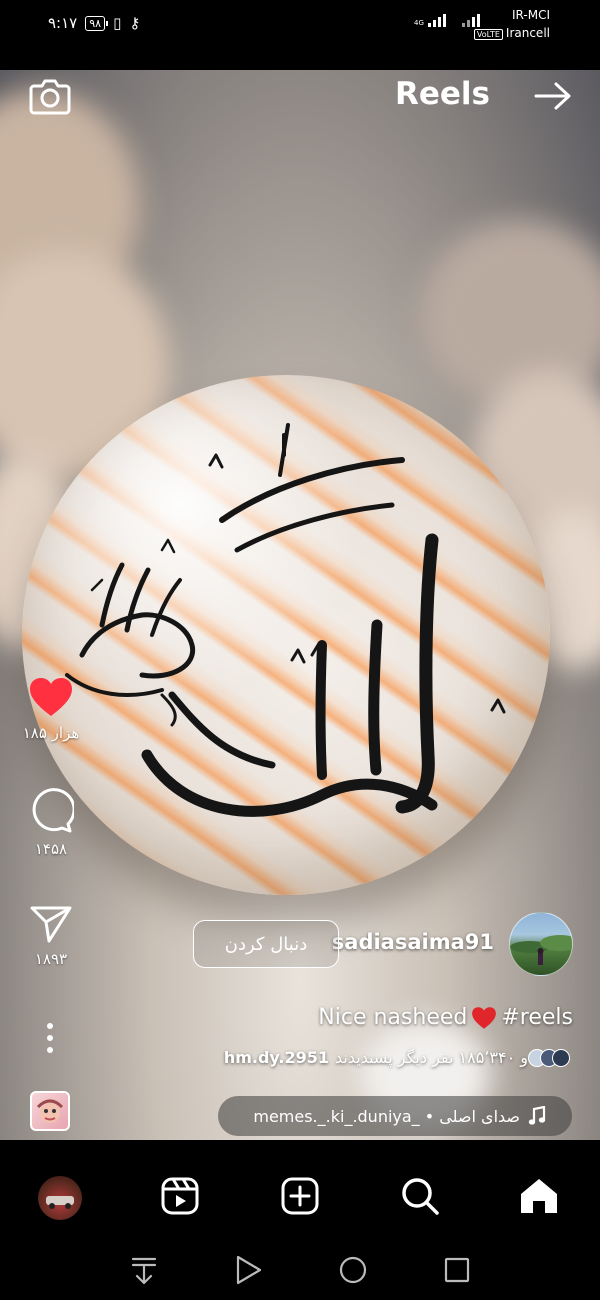 The height and width of the screenshot is (1300, 600). Describe the element at coordinates (447, 20) in the screenshot. I see `signal-icons: 4G` at that location.